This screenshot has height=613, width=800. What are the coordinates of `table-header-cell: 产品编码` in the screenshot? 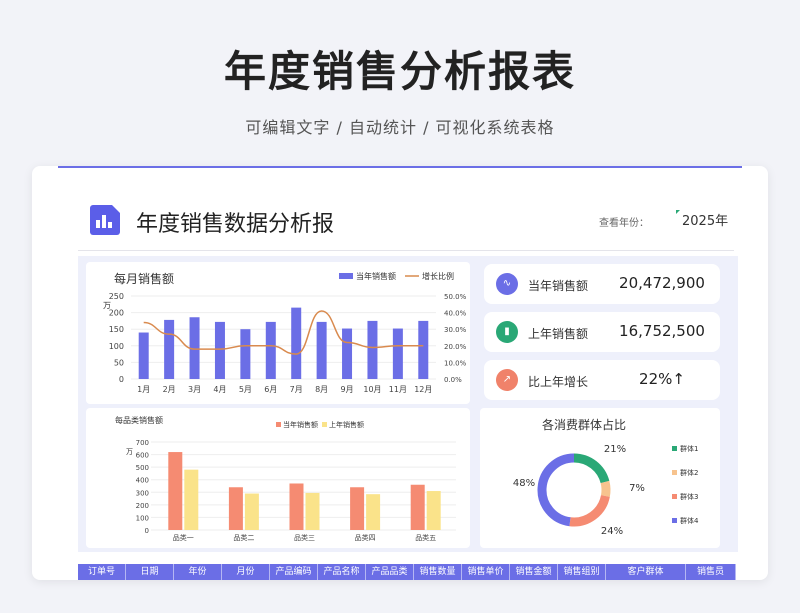 It's located at (294, 572).